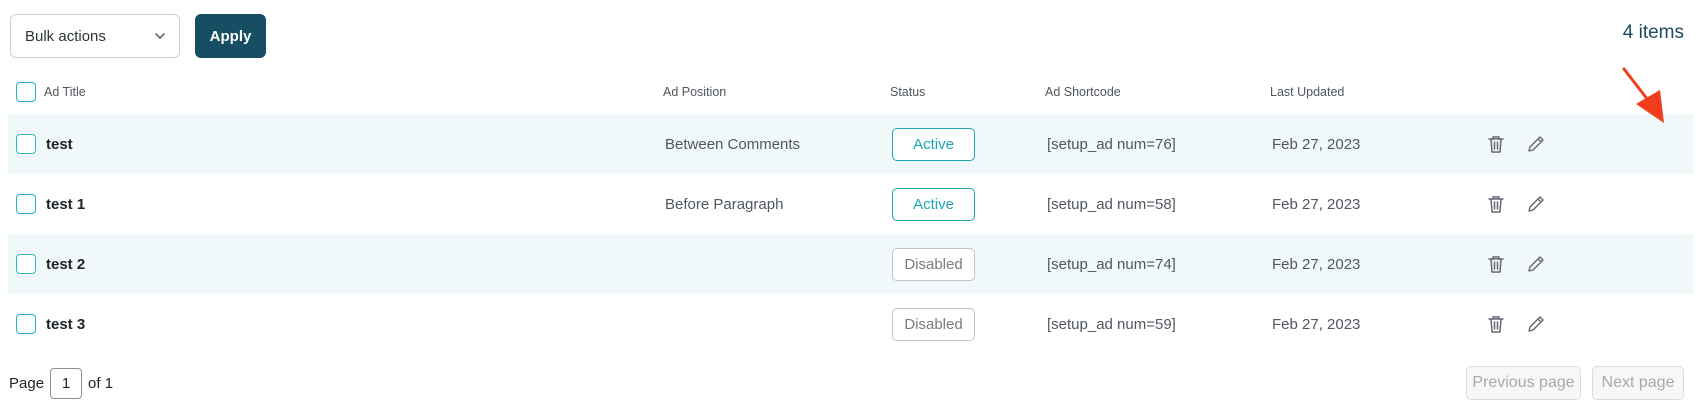 Image resolution: width=1701 pixels, height=402 pixels. I want to click on current-page-input: 1, so click(66, 383).